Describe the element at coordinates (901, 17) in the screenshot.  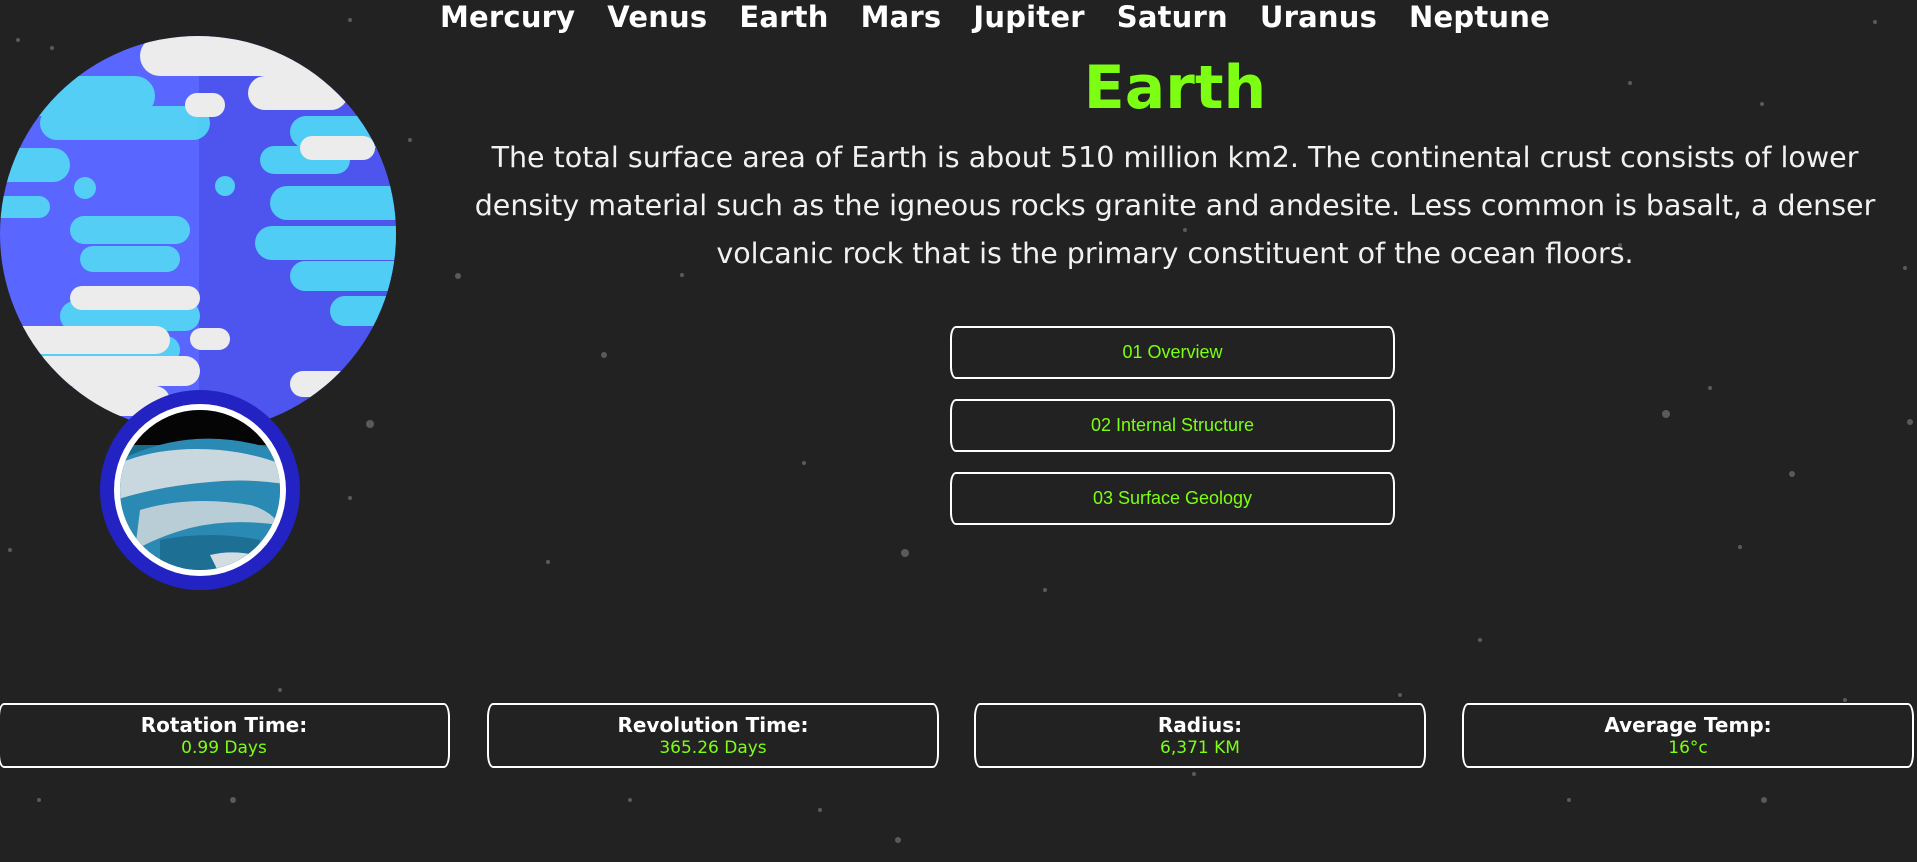
I see `nav-link-mars: Mars` at that location.